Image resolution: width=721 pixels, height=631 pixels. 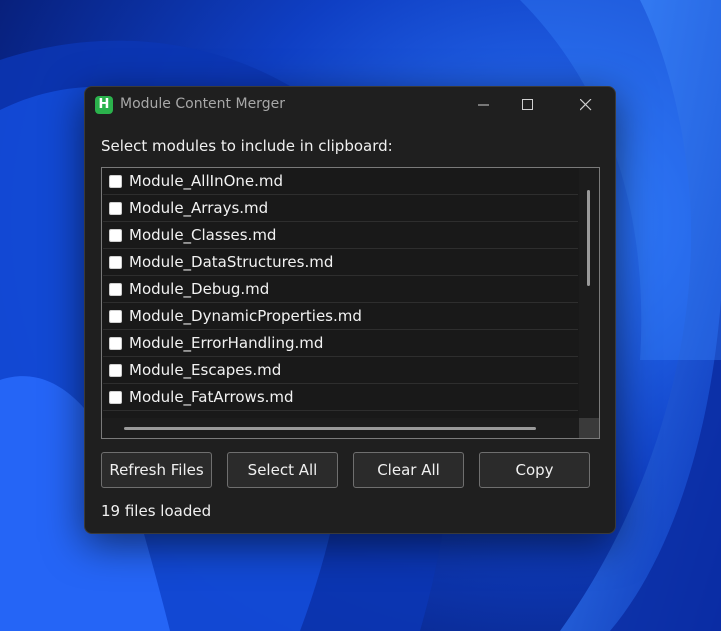 I want to click on maximize-button, so click(x=528, y=105).